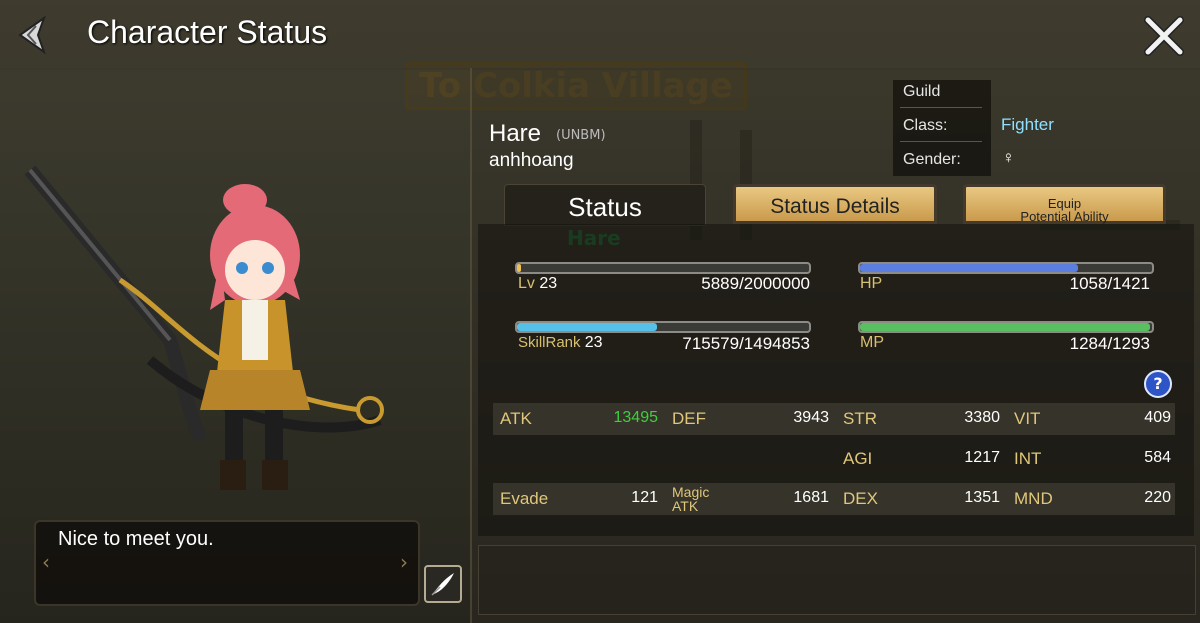 This screenshot has width=1200, height=623. I want to click on skillrank-label-text: SkillRank, so click(549, 342).